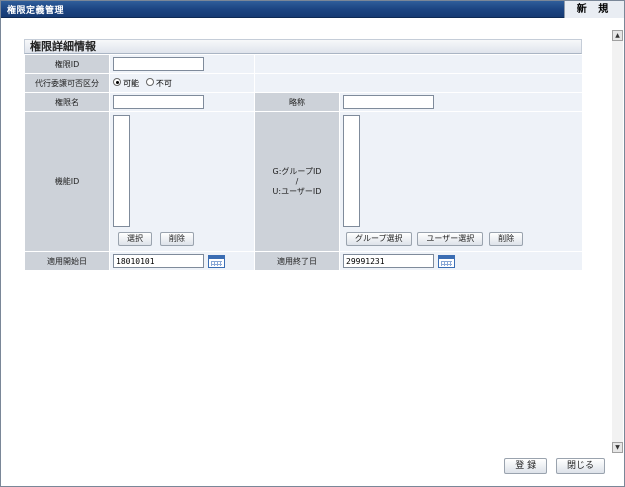 The width and height of the screenshot is (625, 487). What do you see at coordinates (158, 102) in the screenshot?
I see `auth-name-input` at bounding box center [158, 102].